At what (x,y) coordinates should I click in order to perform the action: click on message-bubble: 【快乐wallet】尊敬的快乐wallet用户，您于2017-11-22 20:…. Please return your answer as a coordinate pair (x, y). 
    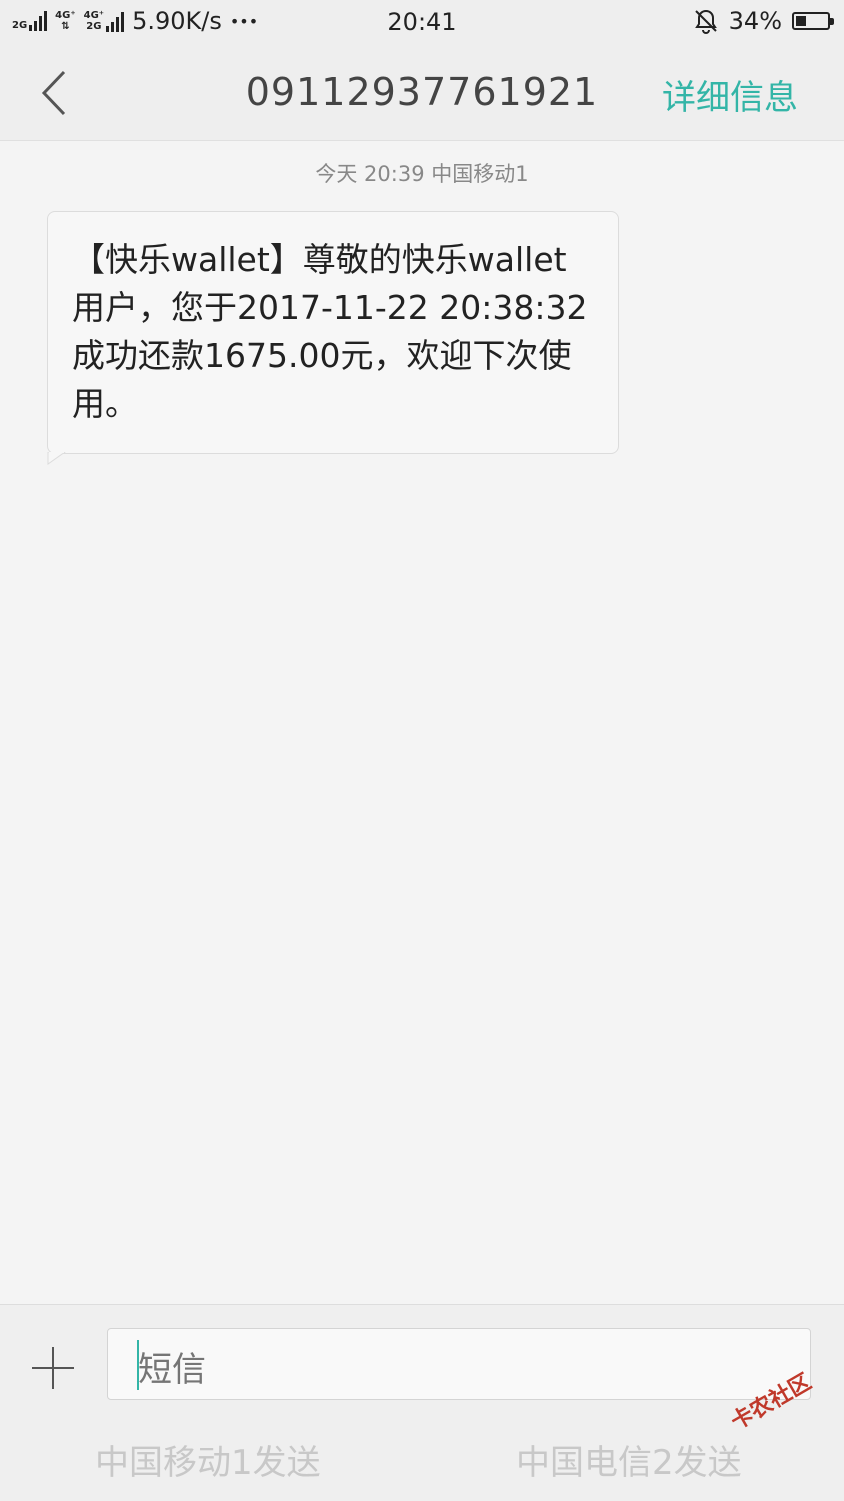
    Looking at the image, I should click on (333, 332).